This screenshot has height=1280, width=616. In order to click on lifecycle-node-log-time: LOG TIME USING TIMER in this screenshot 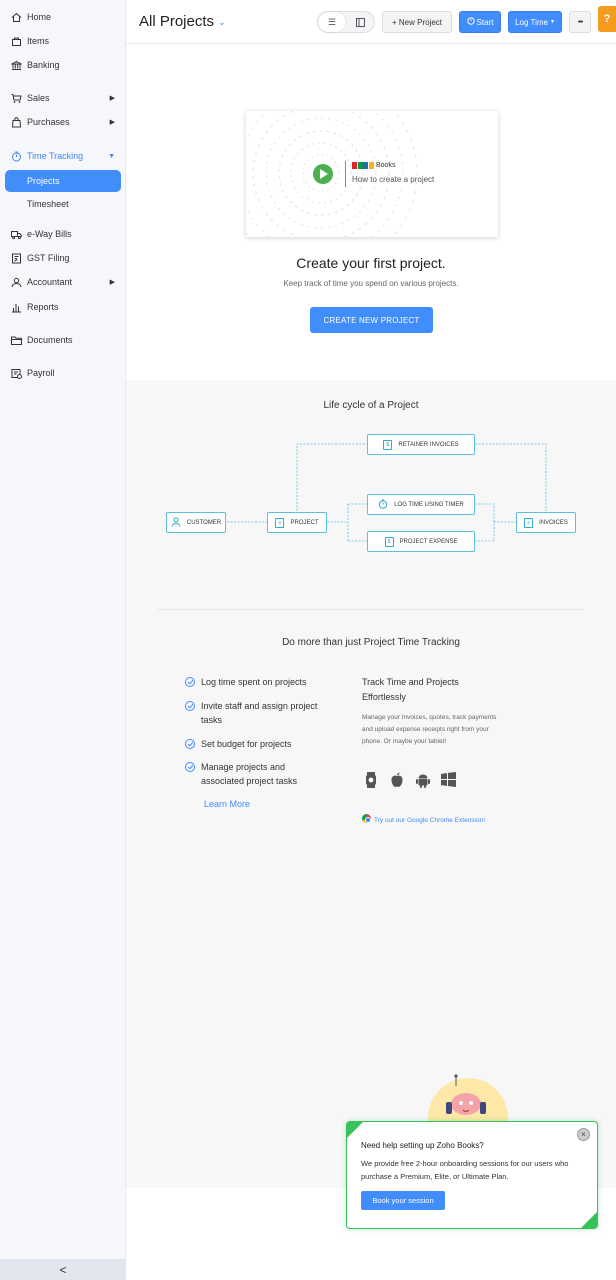, I will do `click(421, 504)`.